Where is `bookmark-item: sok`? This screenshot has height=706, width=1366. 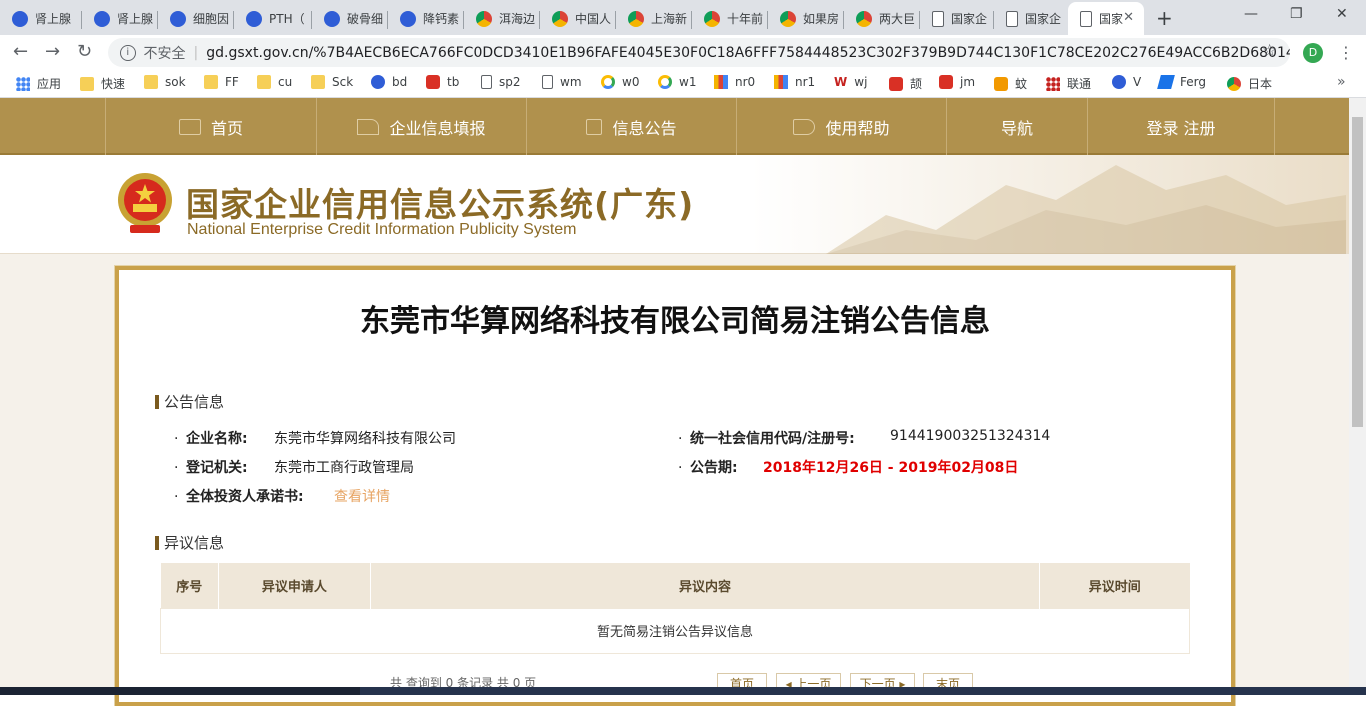 bookmark-item: sok is located at coordinates (165, 82).